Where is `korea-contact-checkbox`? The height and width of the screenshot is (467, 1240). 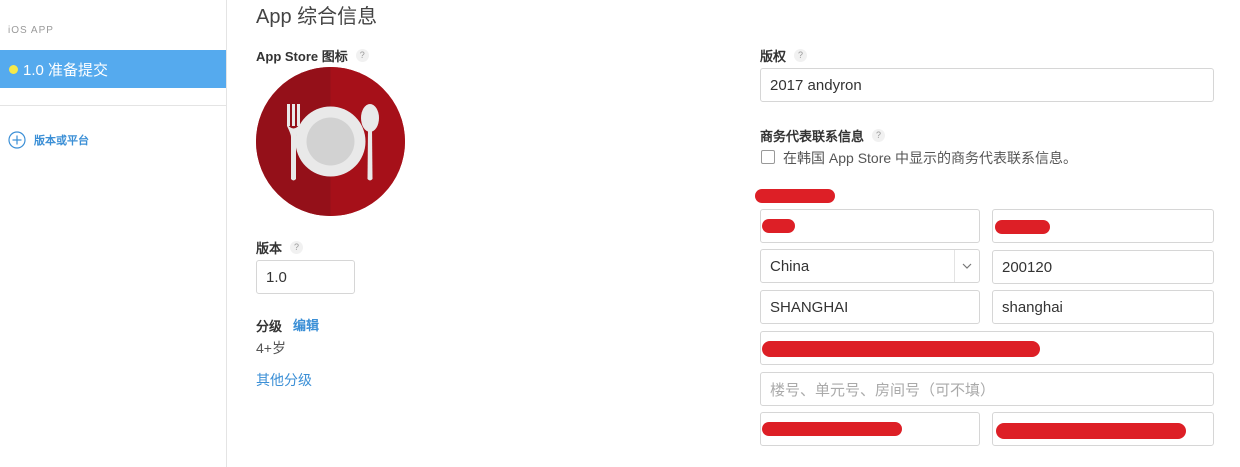 korea-contact-checkbox is located at coordinates (768, 157).